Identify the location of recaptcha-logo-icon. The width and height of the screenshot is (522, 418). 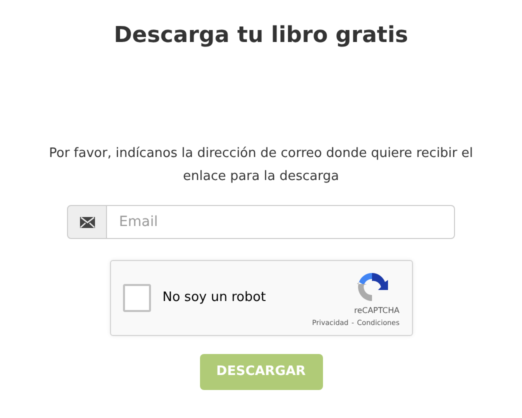
(372, 287).